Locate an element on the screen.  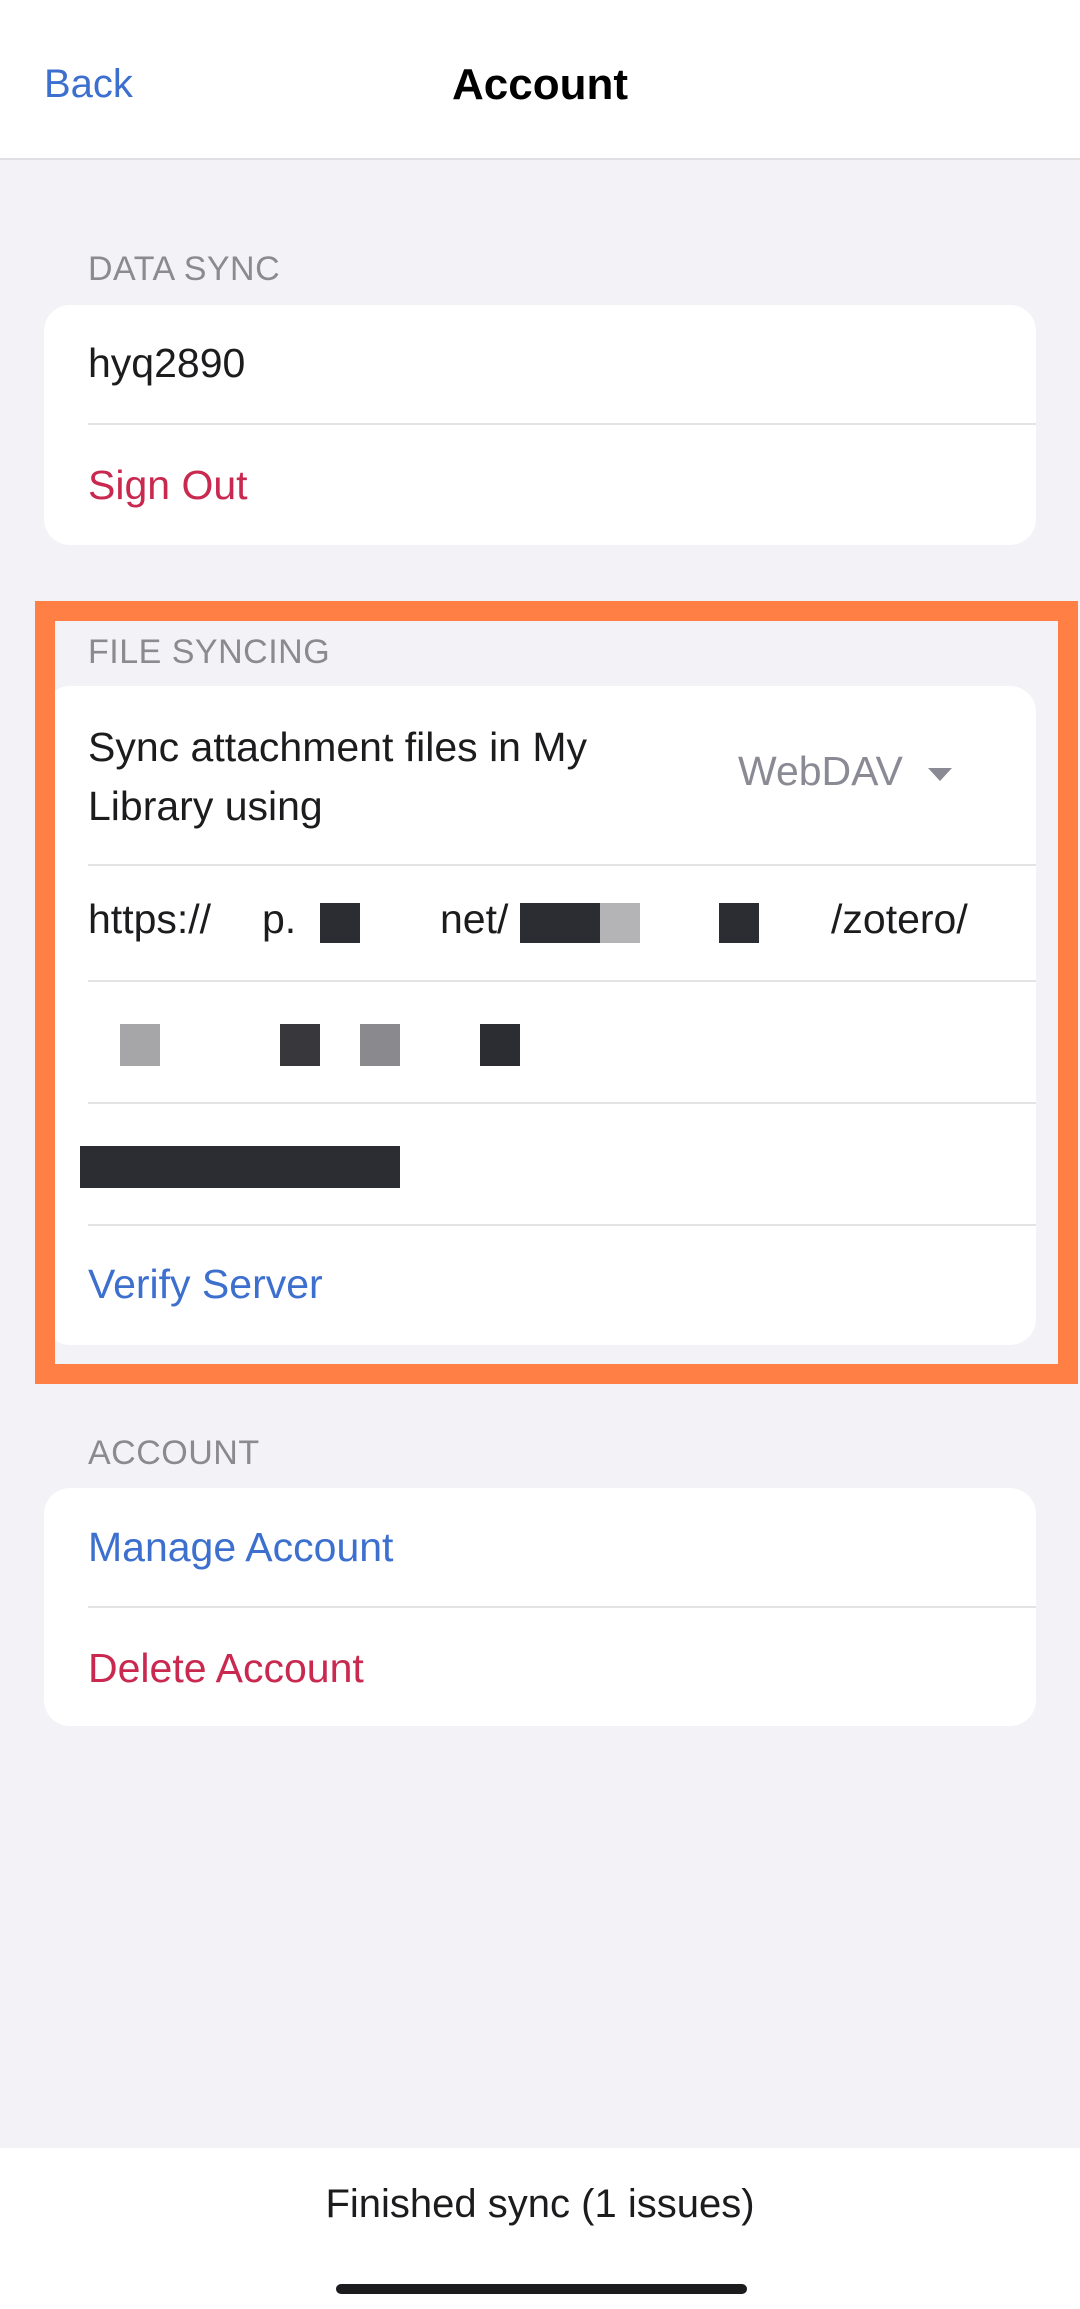
delete-account-button: Delete Account is located at coordinates (226, 1668).